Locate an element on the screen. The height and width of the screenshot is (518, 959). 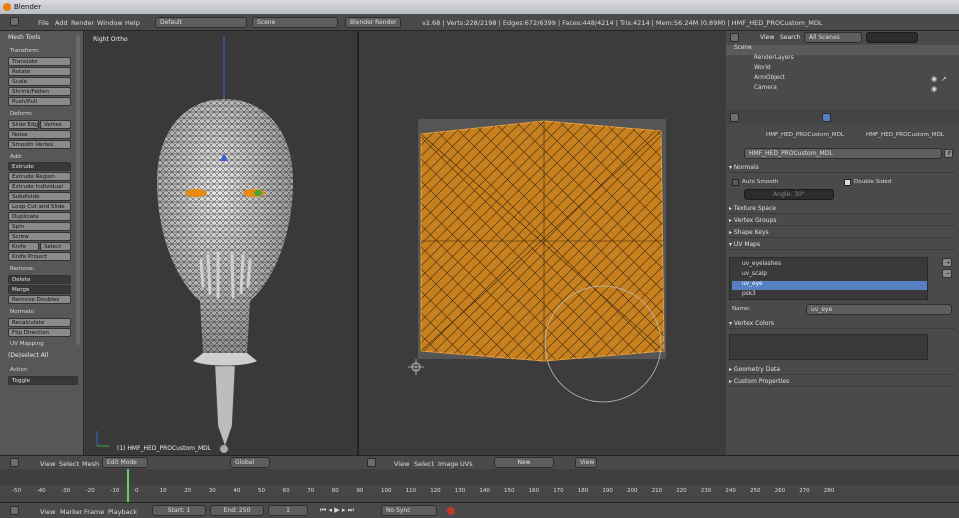
uv-view-dropdown: View is located at coordinates (586, 462).